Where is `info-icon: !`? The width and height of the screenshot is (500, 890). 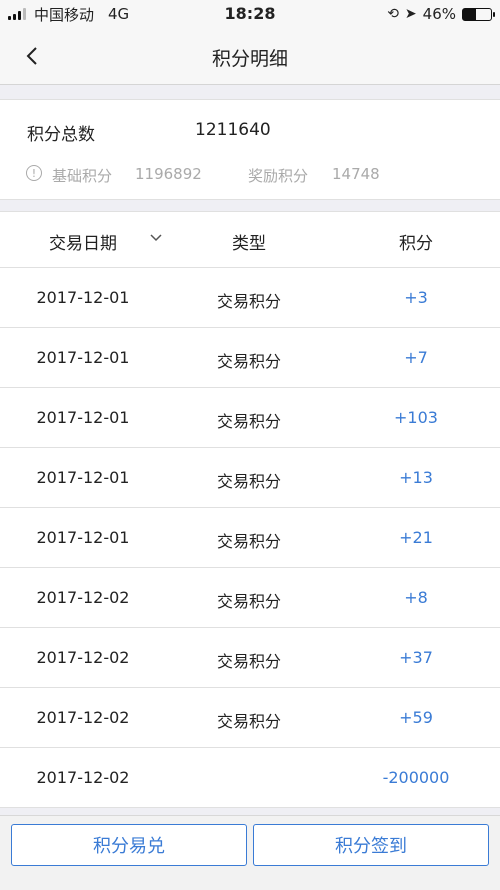
info-icon: ! is located at coordinates (34, 173).